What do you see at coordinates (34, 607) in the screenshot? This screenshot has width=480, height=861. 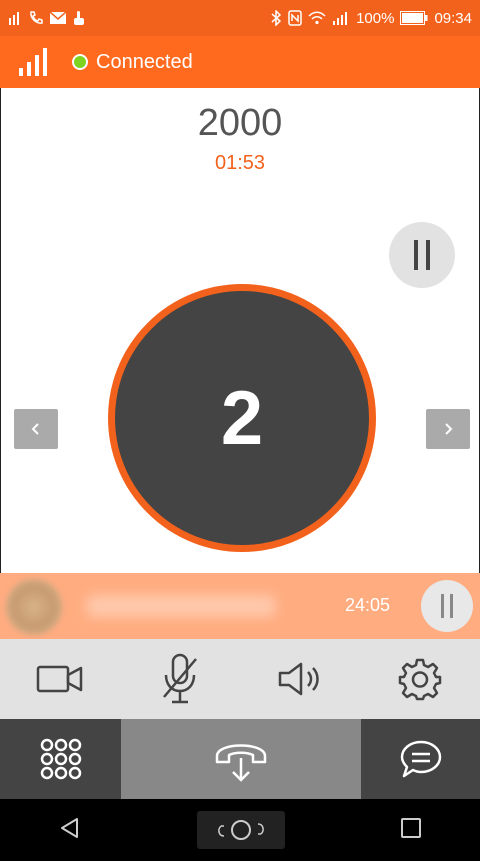 I see `avatar` at bounding box center [34, 607].